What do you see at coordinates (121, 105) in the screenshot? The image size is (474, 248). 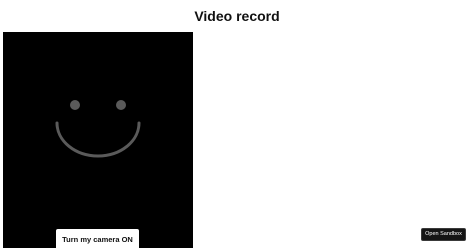 I see `smiley-right-eye` at bounding box center [121, 105].